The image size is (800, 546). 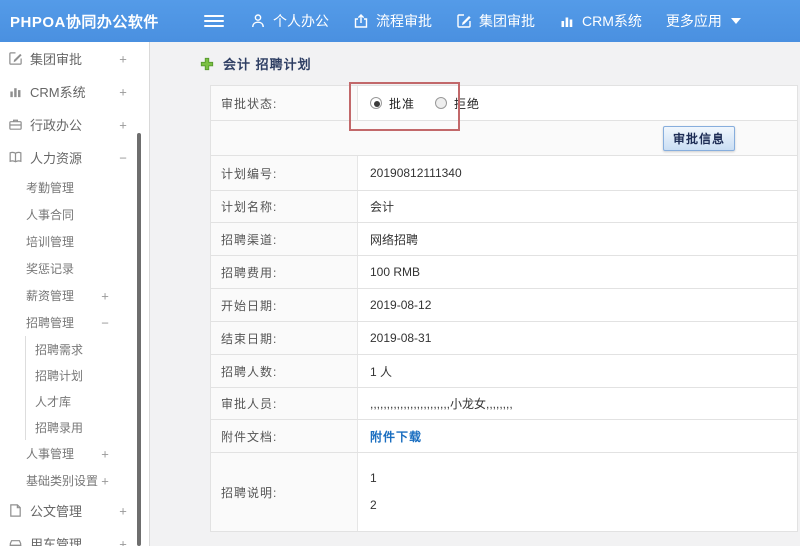 I want to click on sidebar-item-crm: CRM系统 +, so click(x=74, y=91).